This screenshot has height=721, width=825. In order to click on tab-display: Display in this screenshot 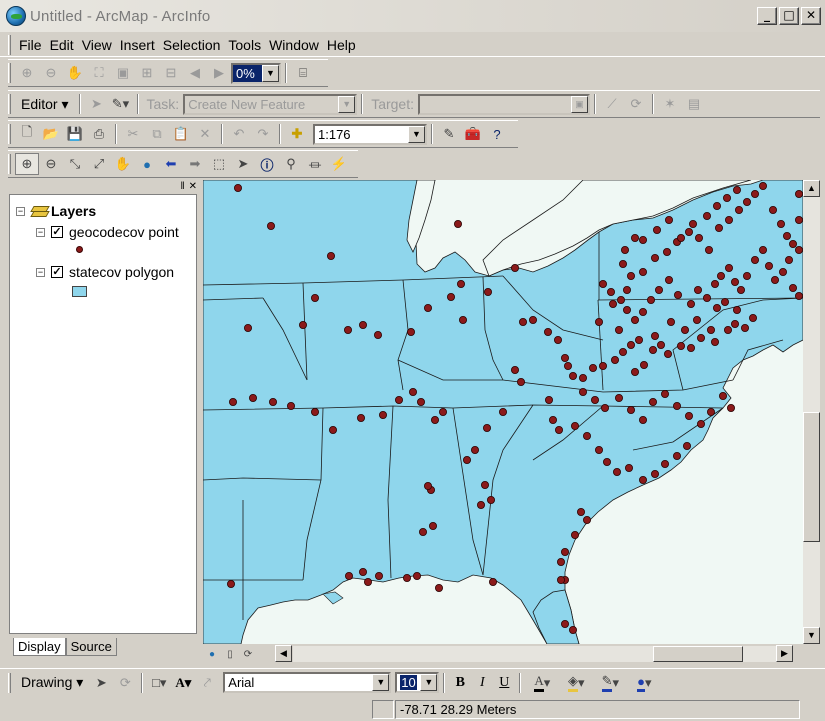, I will do `click(39, 647)`.